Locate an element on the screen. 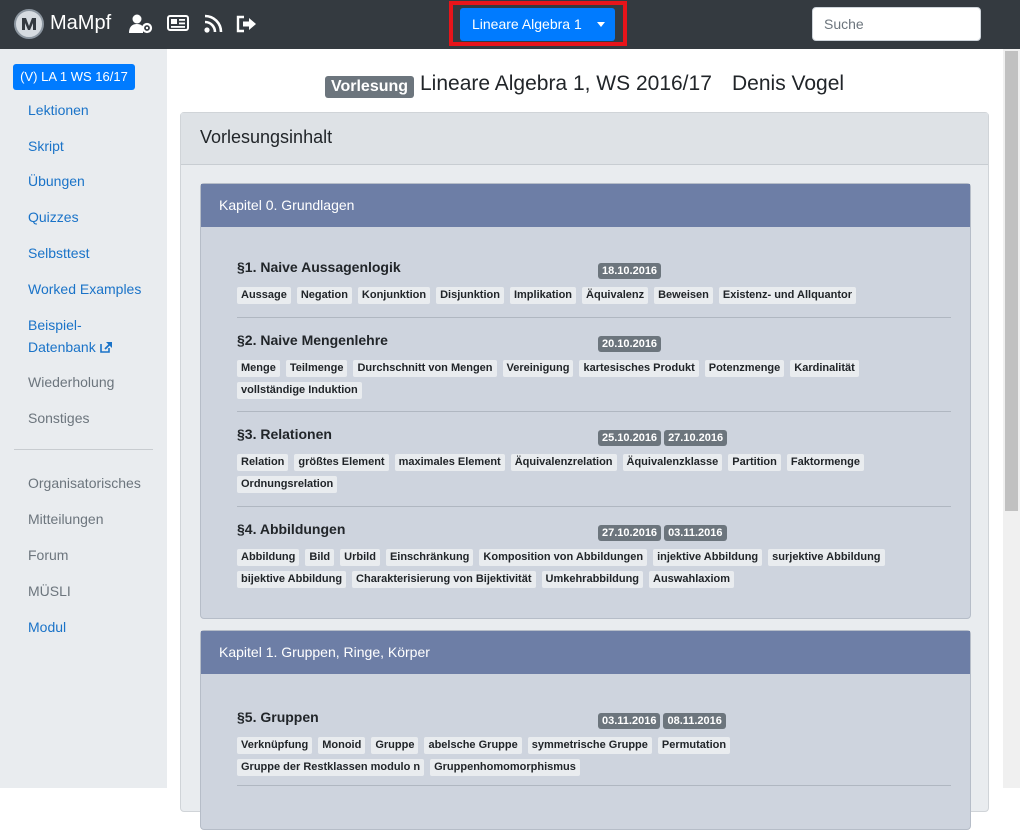 Image resolution: width=1020 pixels, height=830 pixels. chapter-header: Kapitel 0. Grundlagen is located at coordinates (585, 205).